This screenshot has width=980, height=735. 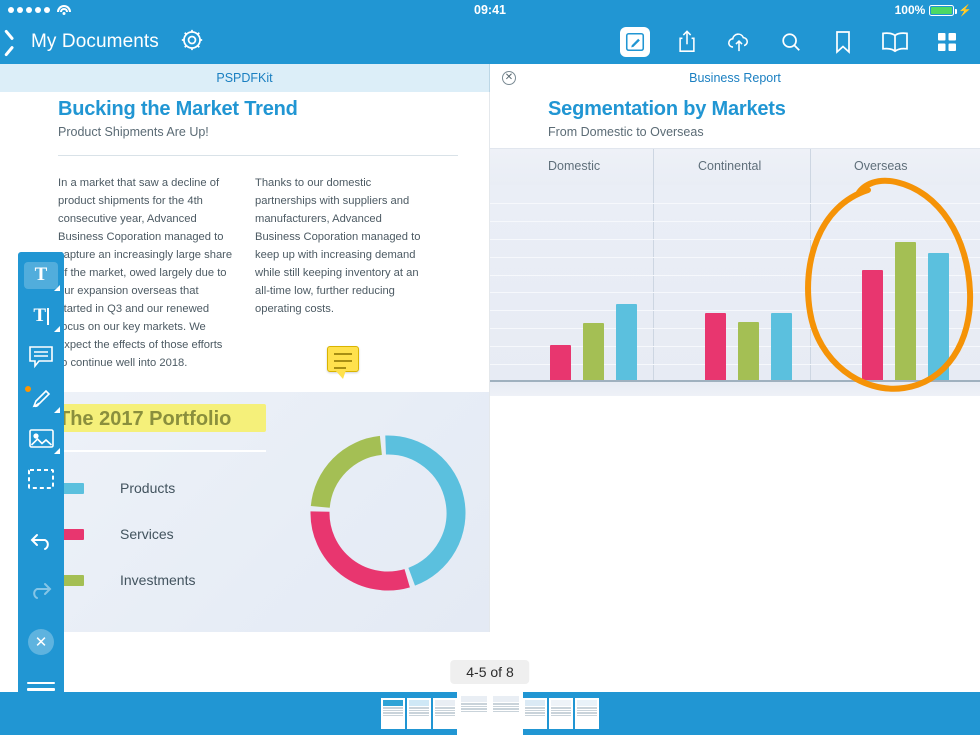 I want to click on portfolio-divider, so click(x=162, y=451).